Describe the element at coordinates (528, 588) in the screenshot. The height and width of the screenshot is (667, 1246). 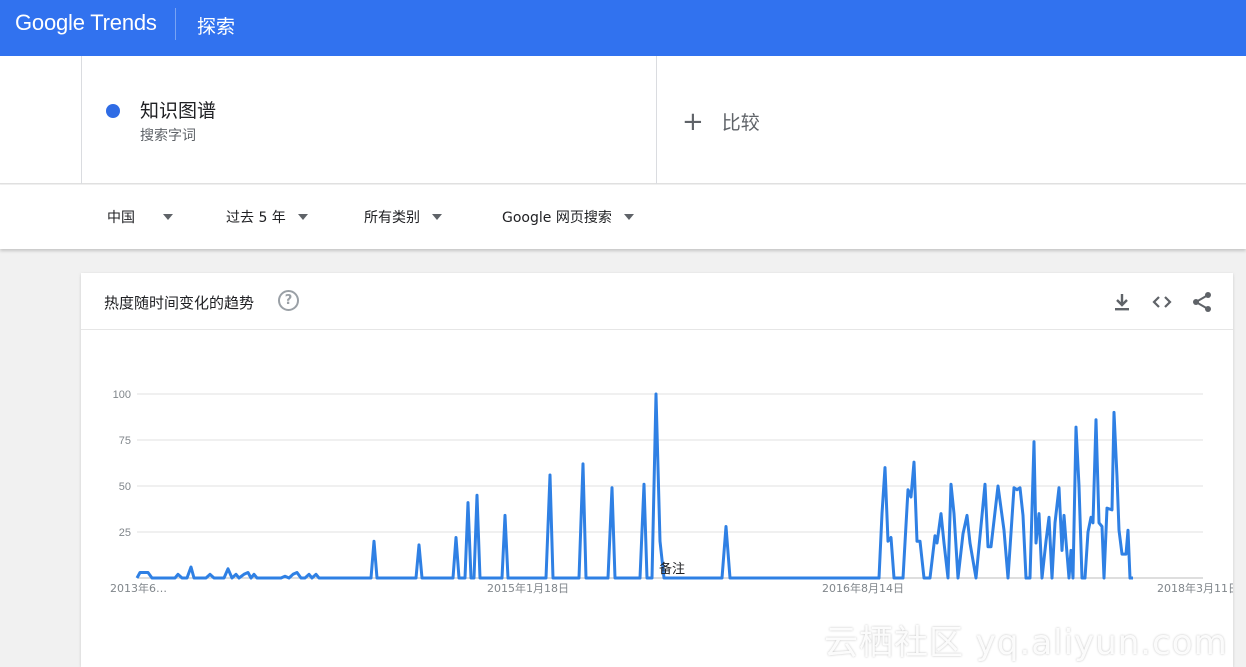
I see `x-tick-label: 2015年1月18日` at that location.